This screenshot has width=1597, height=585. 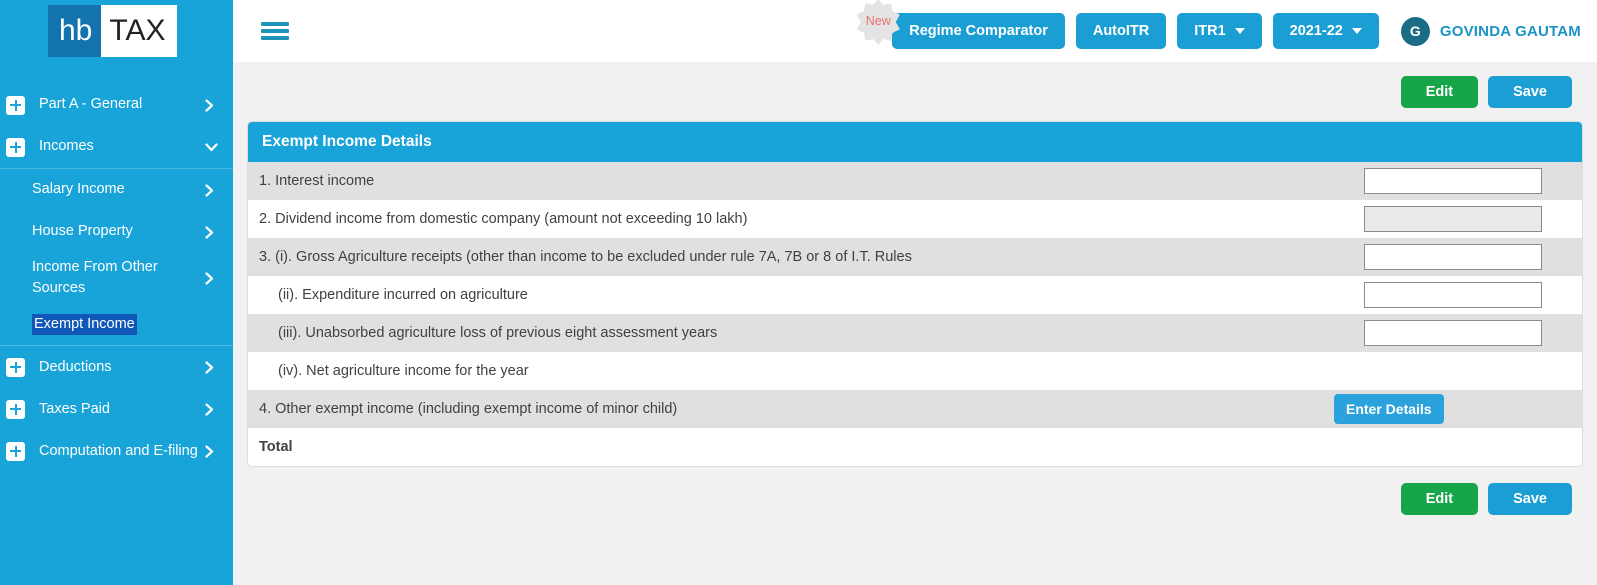 What do you see at coordinates (1415, 31) in the screenshot?
I see `avatar: G` at bounding box center [1415, 31].